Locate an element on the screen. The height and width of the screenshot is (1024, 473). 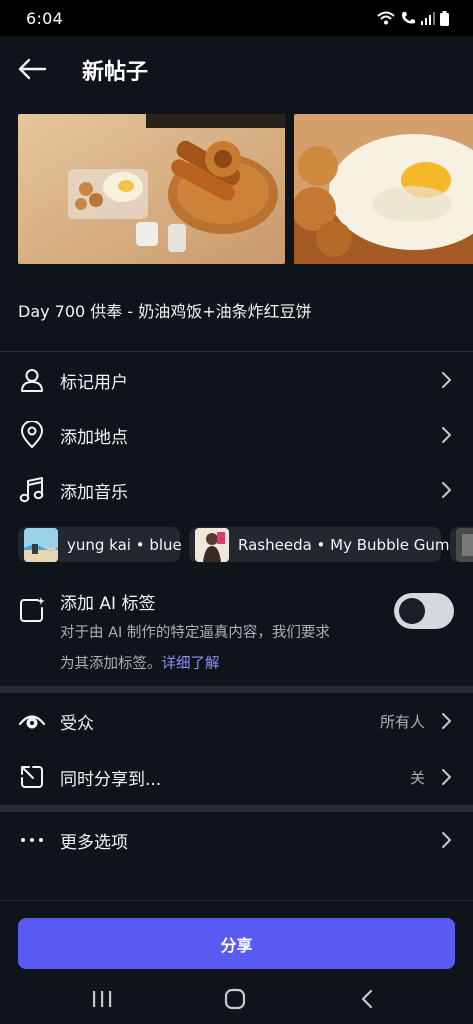
nav-back-button is located at coordinates (367, 999).